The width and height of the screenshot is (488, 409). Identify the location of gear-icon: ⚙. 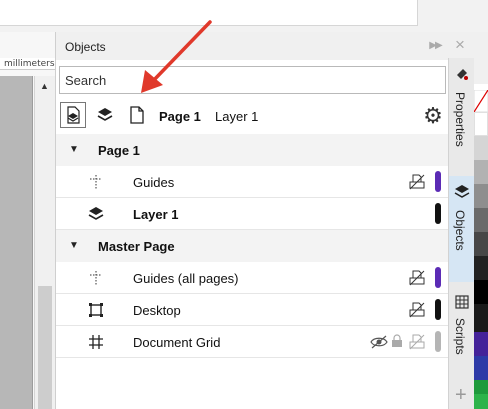
(433, 116).